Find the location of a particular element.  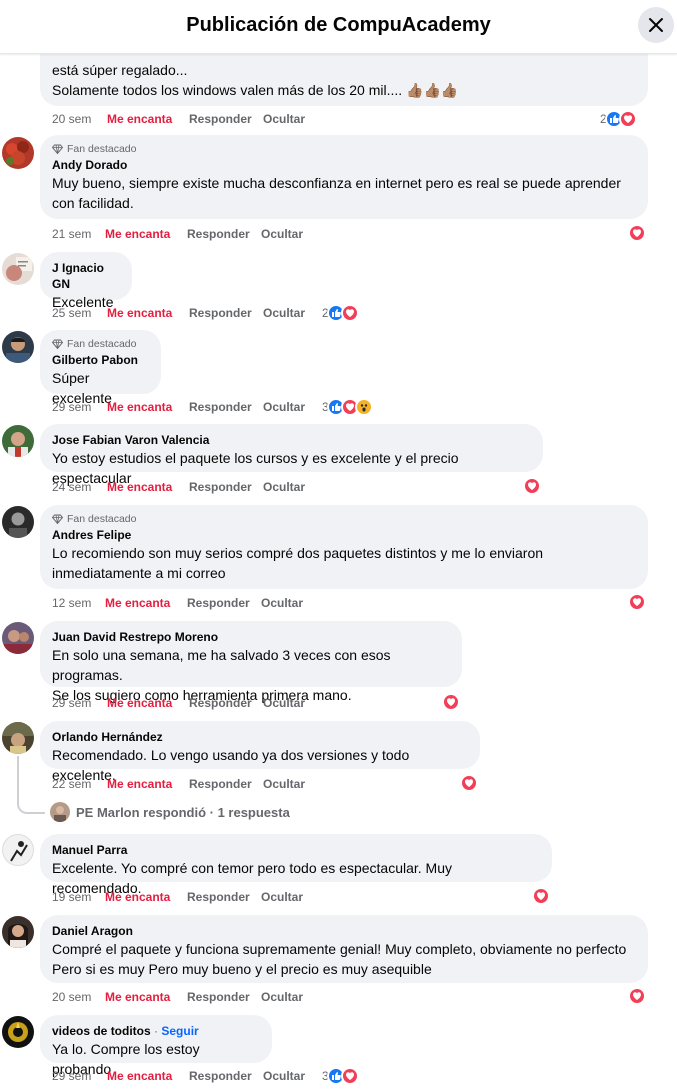

comment-author: Jose Fabian Varon Valencia is located at coordinates (291, 440).